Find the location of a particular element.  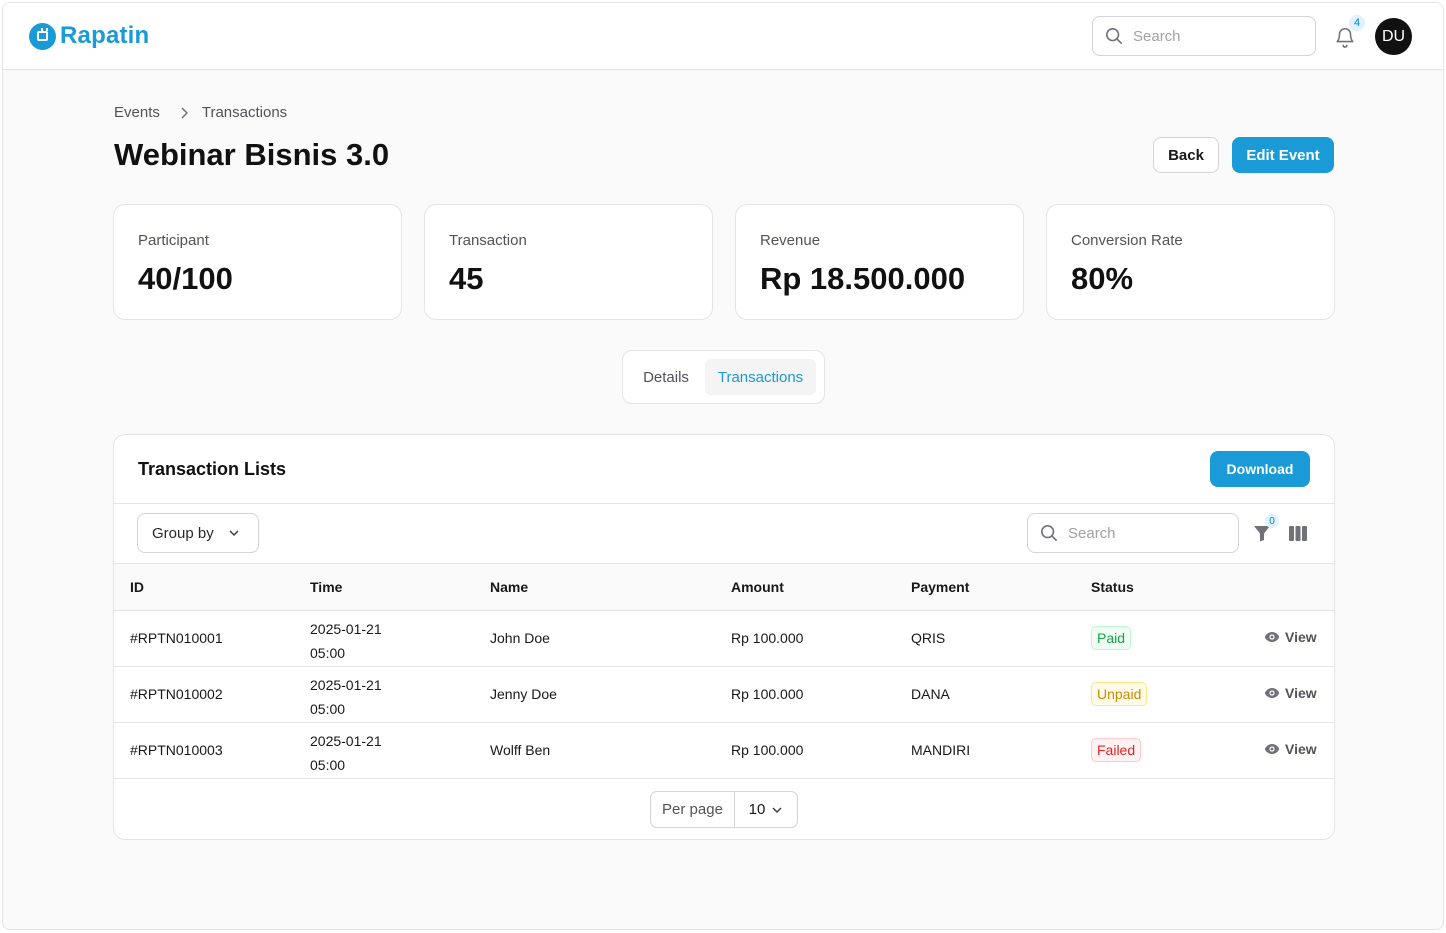

panel-title: Transaction Lists is located at coordinates (212, 469).